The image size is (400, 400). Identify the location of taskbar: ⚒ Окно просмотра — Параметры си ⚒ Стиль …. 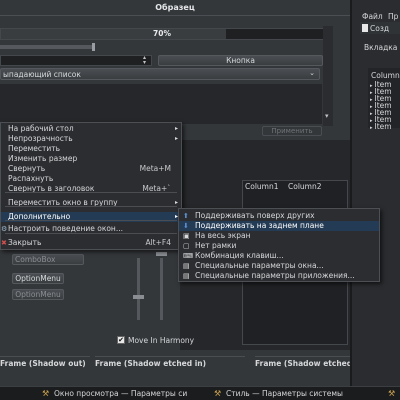
(200, 393).